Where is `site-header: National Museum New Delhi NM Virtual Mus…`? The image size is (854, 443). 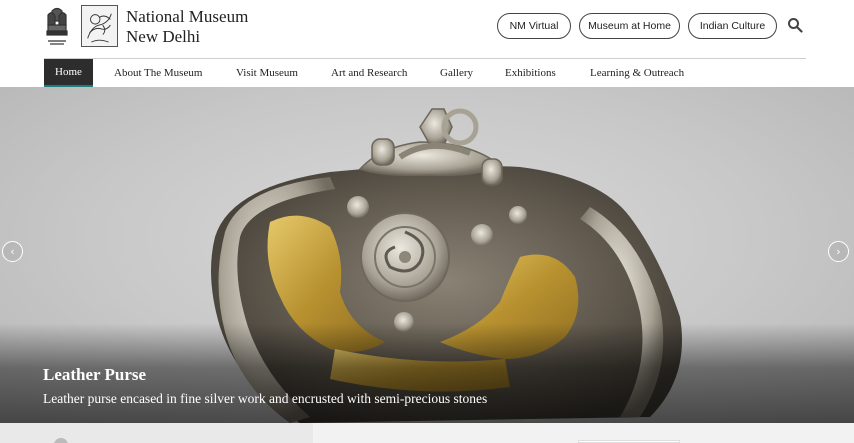
site-header: National Museum New Delhi NM Virtual Mus… is located at coordinates (427, 29).